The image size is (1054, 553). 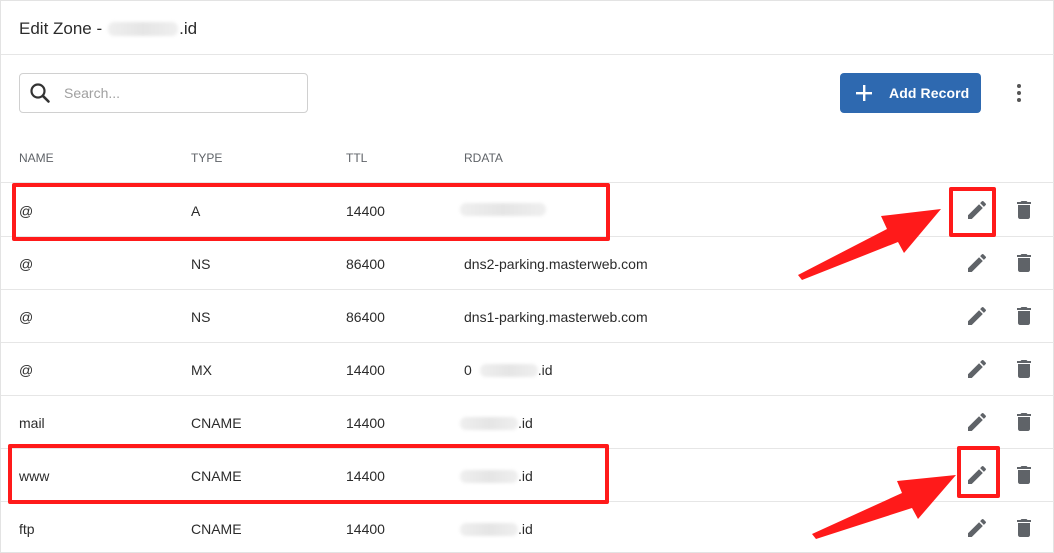 What do you see at coordinates (143, 29) in the screenshot?
I see `redacted-domain` at bounding box center [143, 29].